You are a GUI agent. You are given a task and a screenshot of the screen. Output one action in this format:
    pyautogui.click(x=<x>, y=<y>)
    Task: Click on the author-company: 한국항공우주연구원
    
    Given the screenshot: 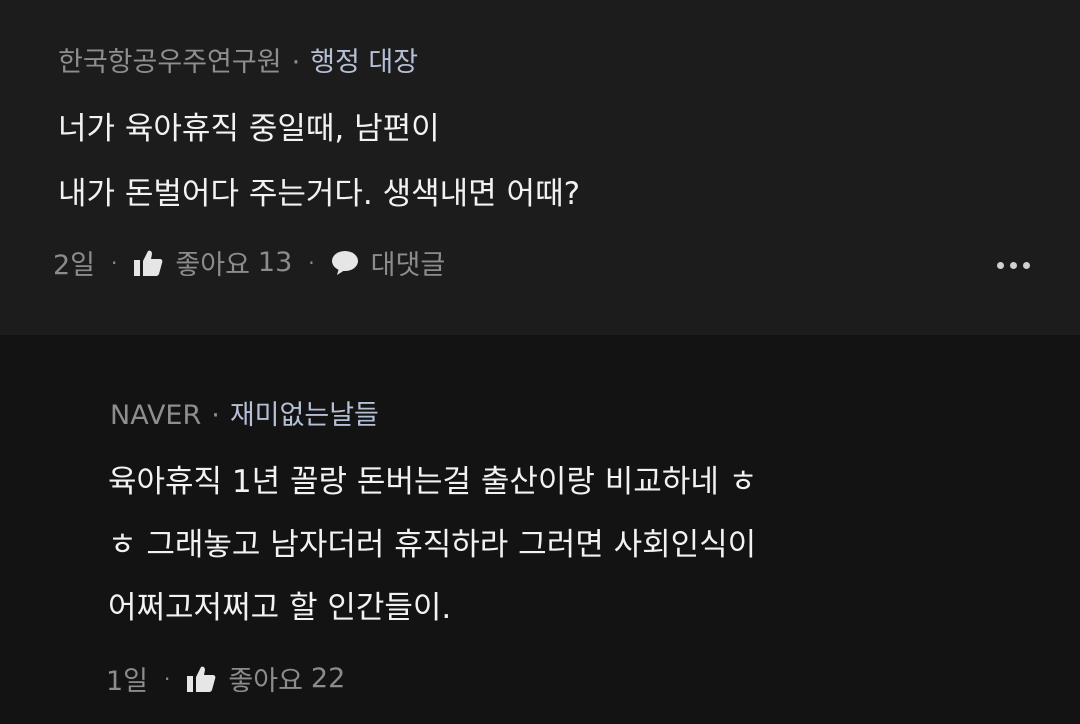 What is the action you would take?
    pyautogui.click(x=170, y=62)
    